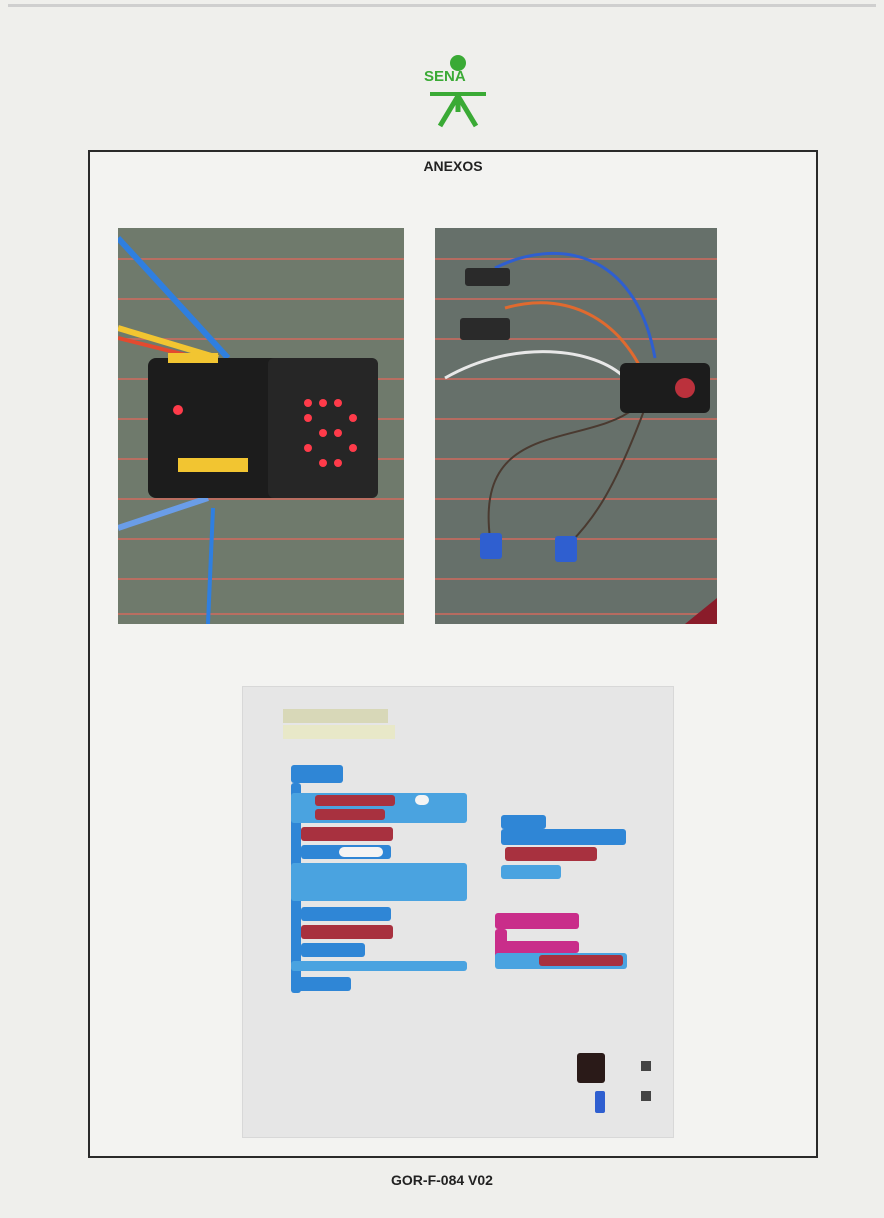  I want to click on block-pause, so click(333, 950).